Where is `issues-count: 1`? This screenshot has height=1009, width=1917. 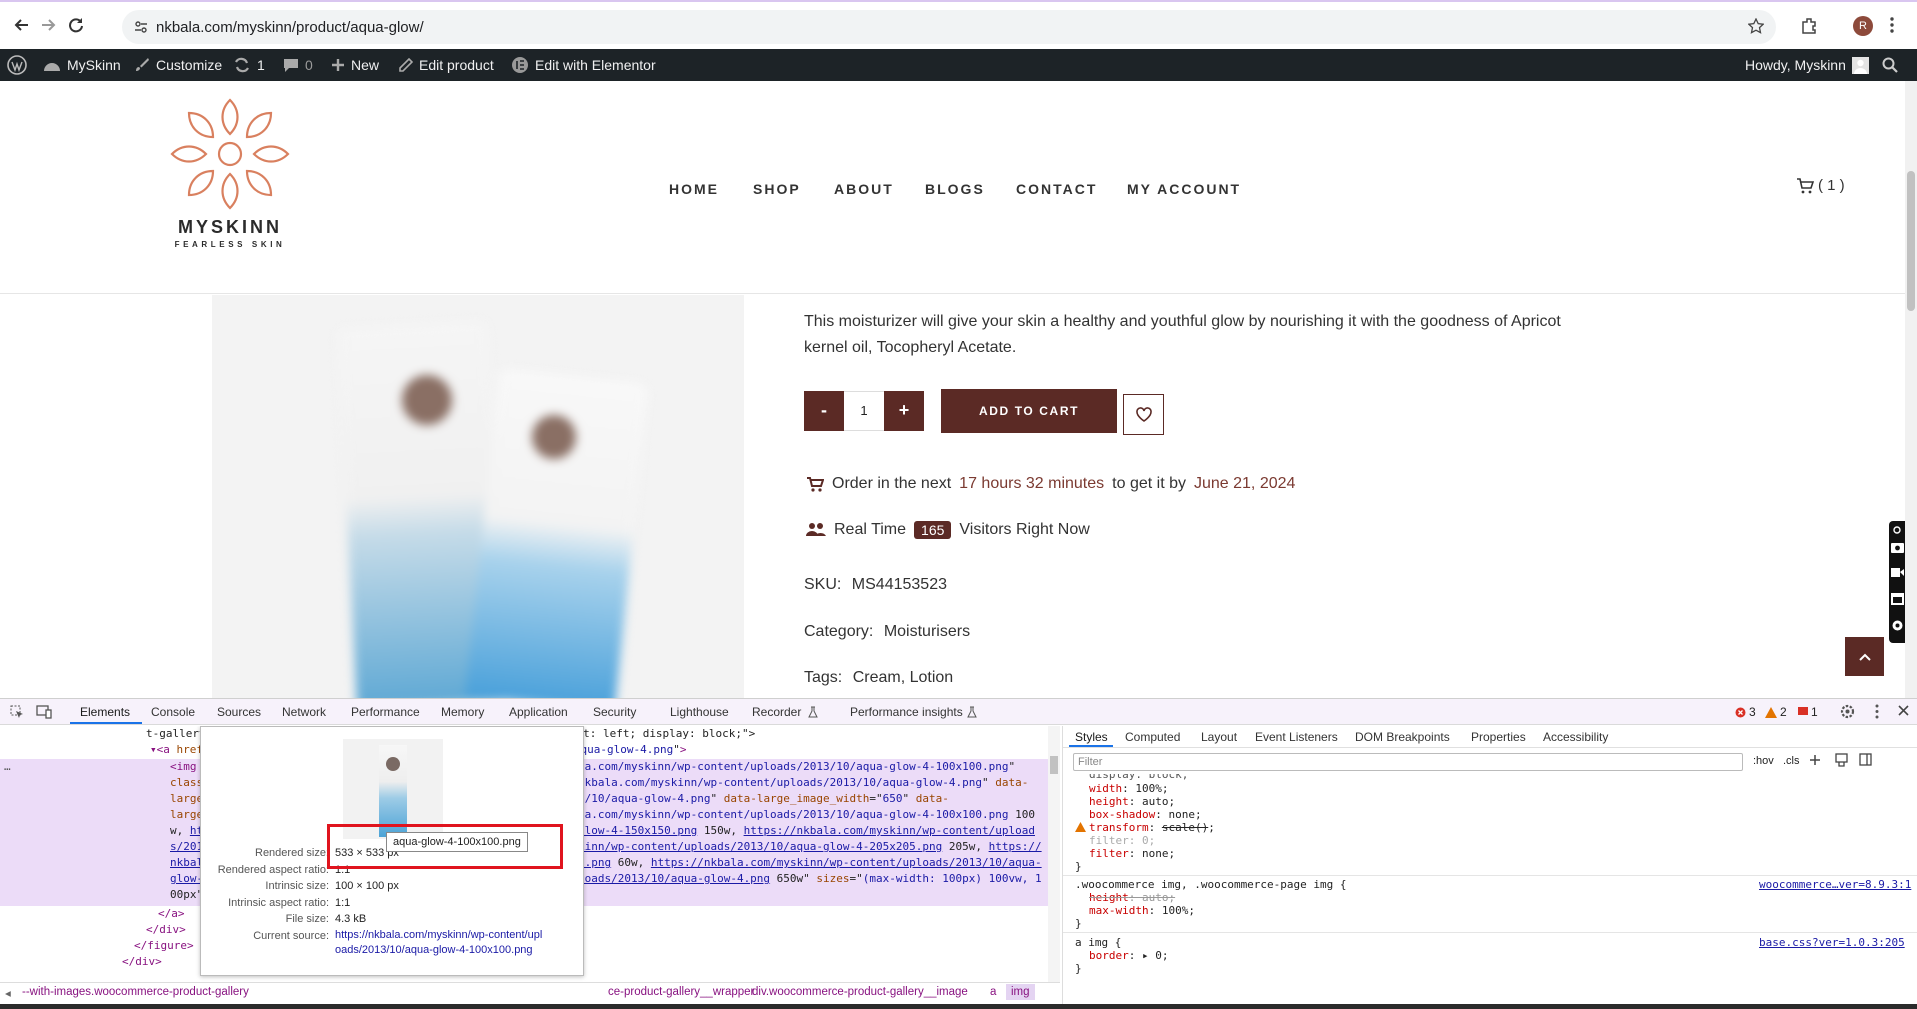
issues-count: 1 is located at coordinates (1814, 712).